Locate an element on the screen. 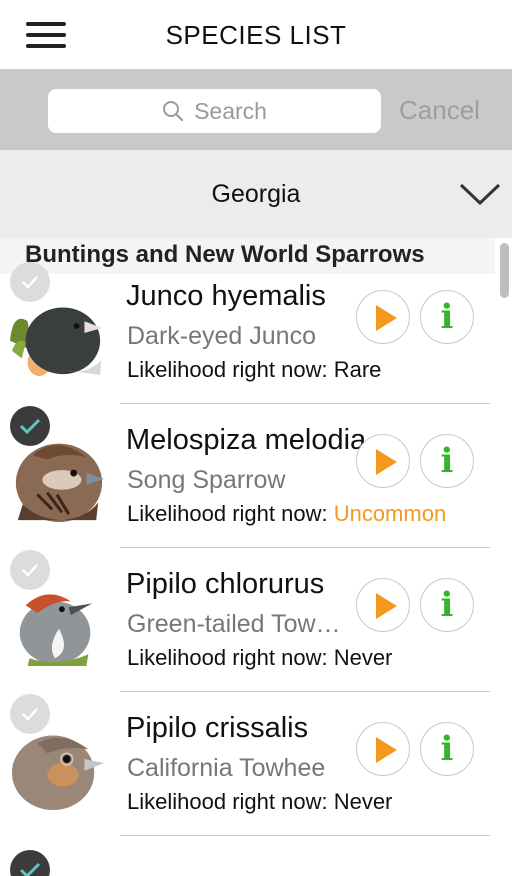  scientific-name: Melospiza melodia is located at coordinates (246, 440).